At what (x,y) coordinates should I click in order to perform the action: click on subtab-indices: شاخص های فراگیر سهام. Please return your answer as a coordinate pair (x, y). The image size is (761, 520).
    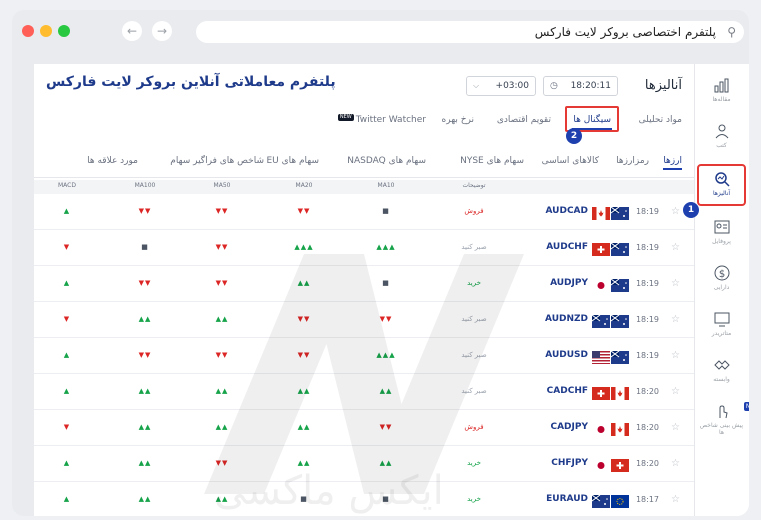
    Looking at the image, I should click on (217, 161).